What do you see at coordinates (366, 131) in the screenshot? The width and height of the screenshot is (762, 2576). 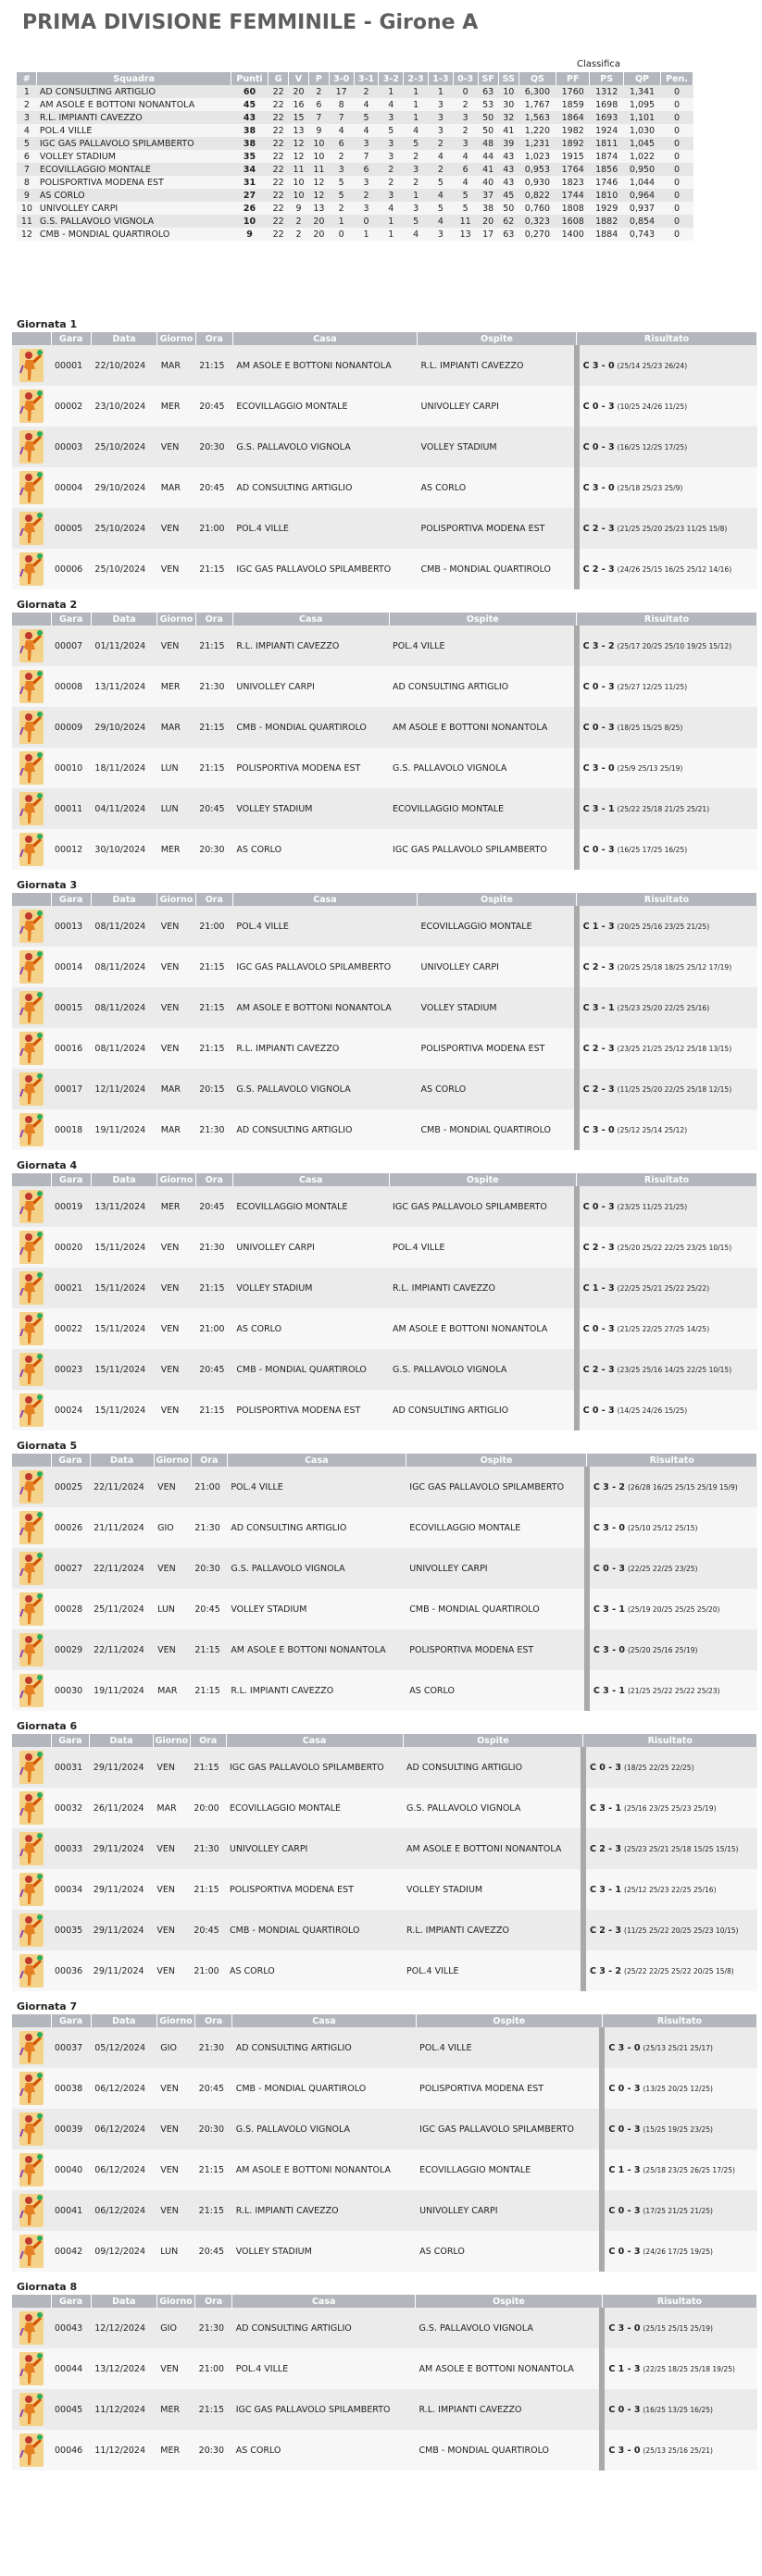 I see `standings-cell: 4` at bounding box center [366, 131].